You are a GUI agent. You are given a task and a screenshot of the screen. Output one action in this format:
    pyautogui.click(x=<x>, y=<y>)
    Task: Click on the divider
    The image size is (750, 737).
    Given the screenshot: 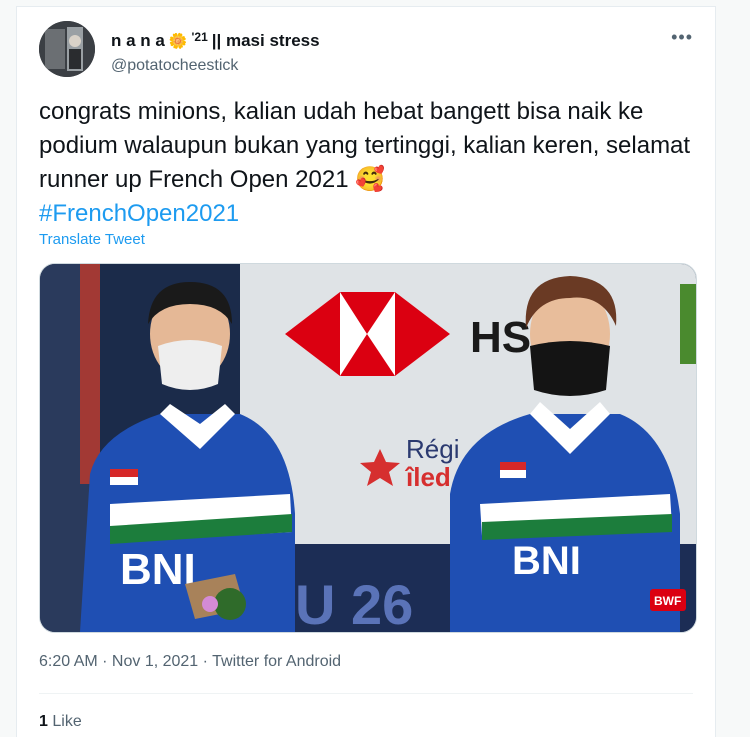 What is the action you would take?
    pyautogui.click(x=366, y=693)
    